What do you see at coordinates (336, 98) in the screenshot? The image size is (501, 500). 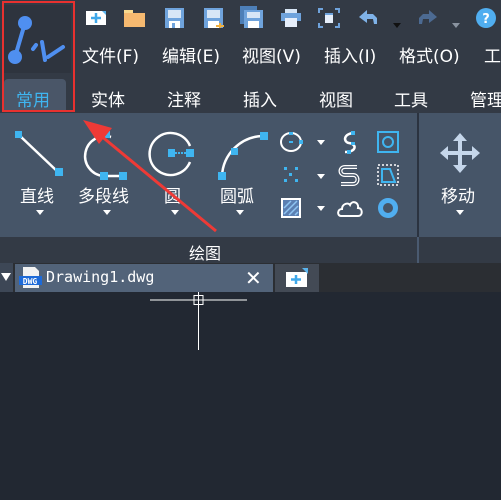 I see `tab-view: 视图` at bounding box center [336, 98].